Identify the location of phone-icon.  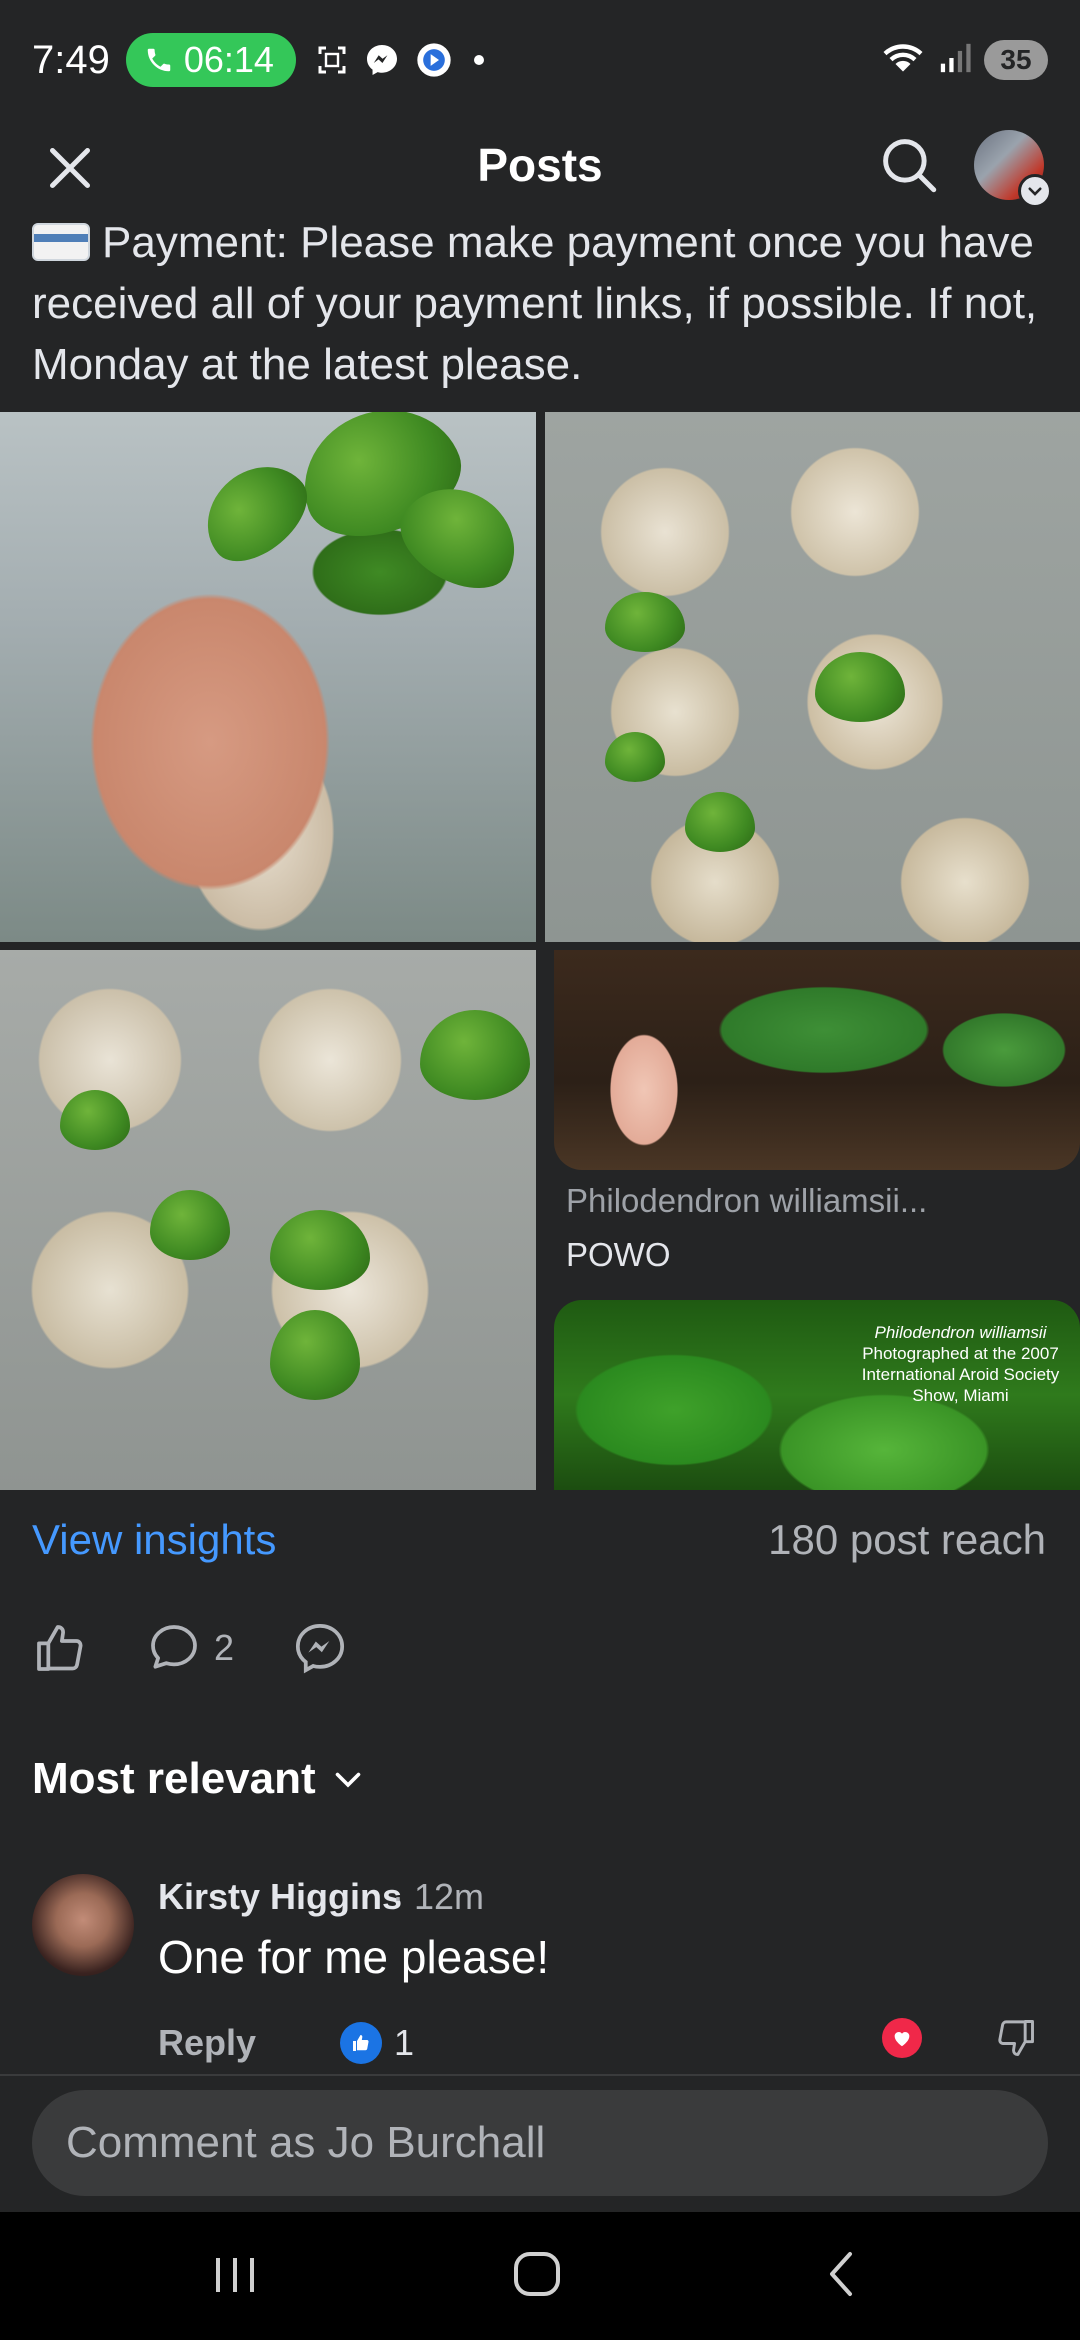
(159, 60).